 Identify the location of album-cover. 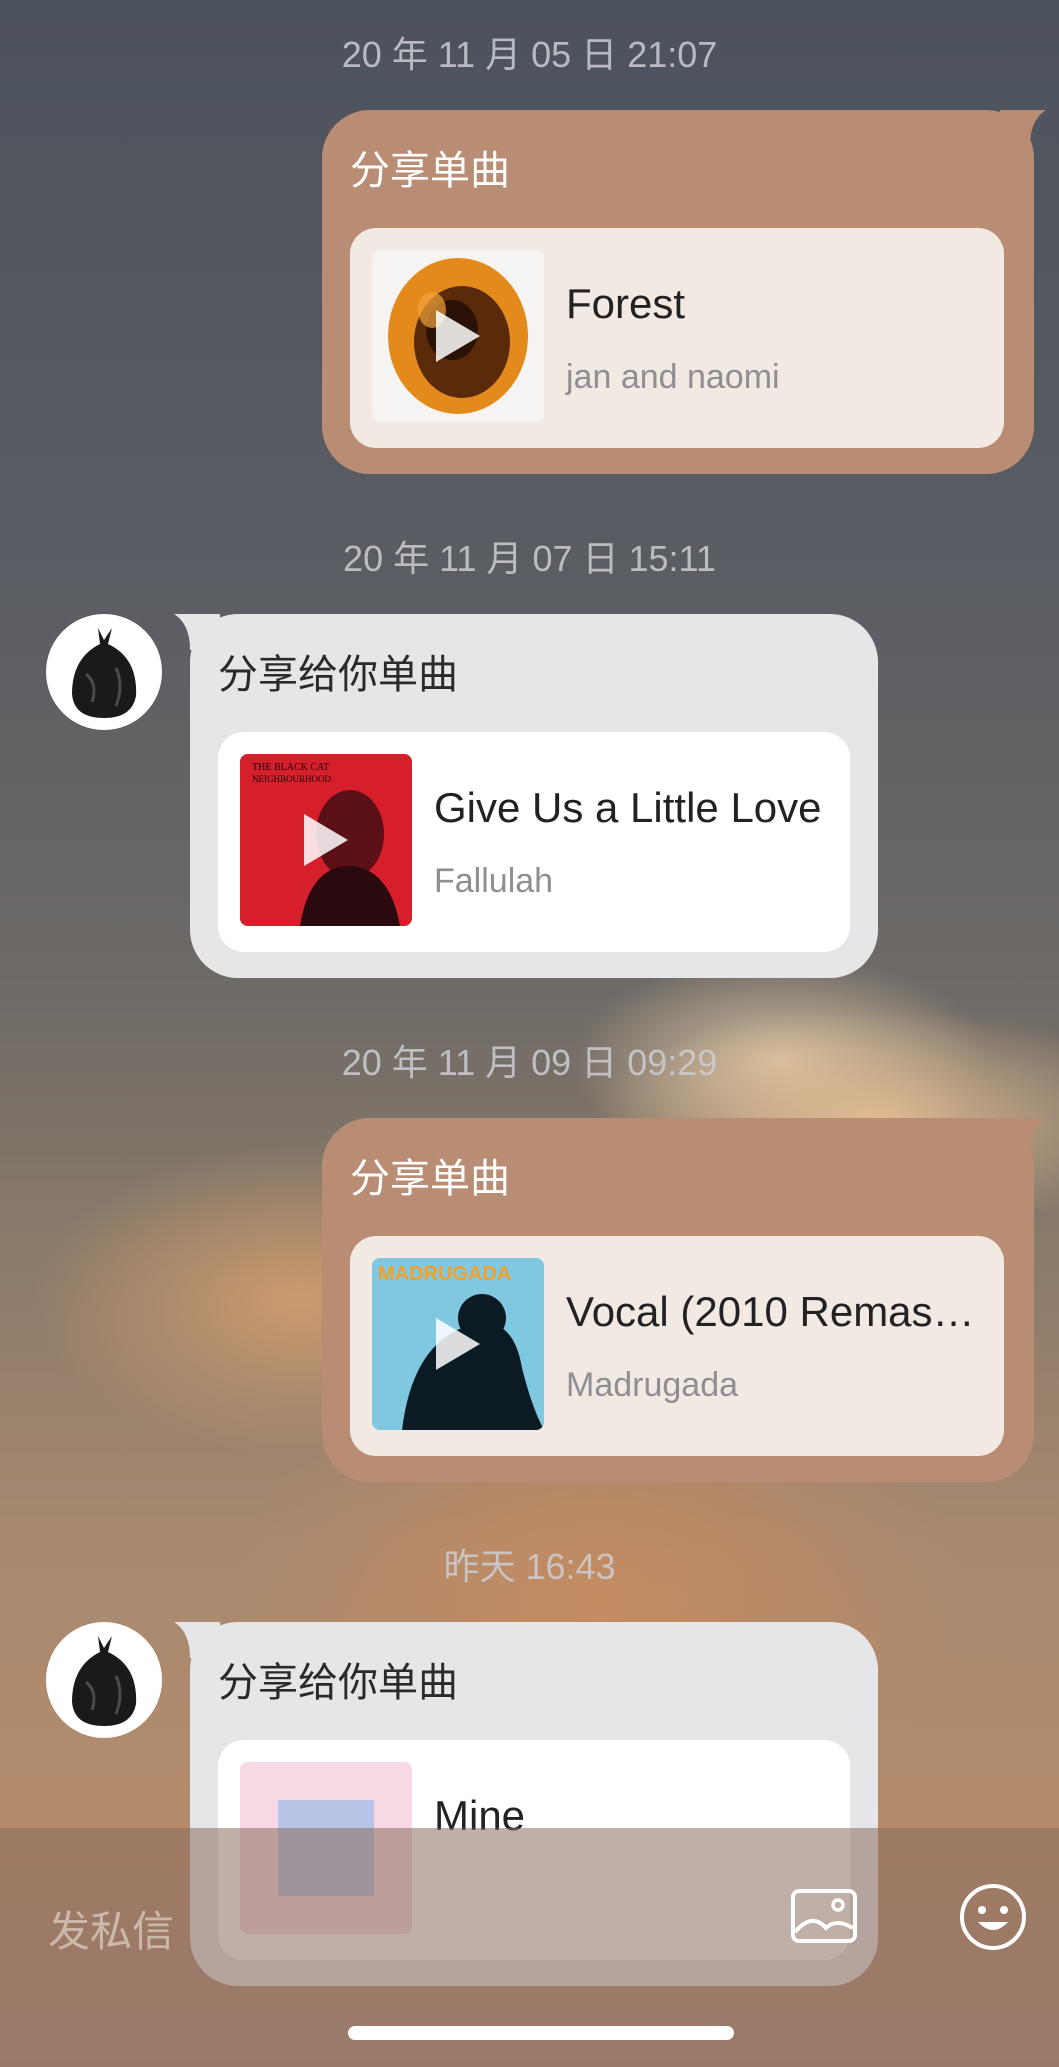
(458, 336).